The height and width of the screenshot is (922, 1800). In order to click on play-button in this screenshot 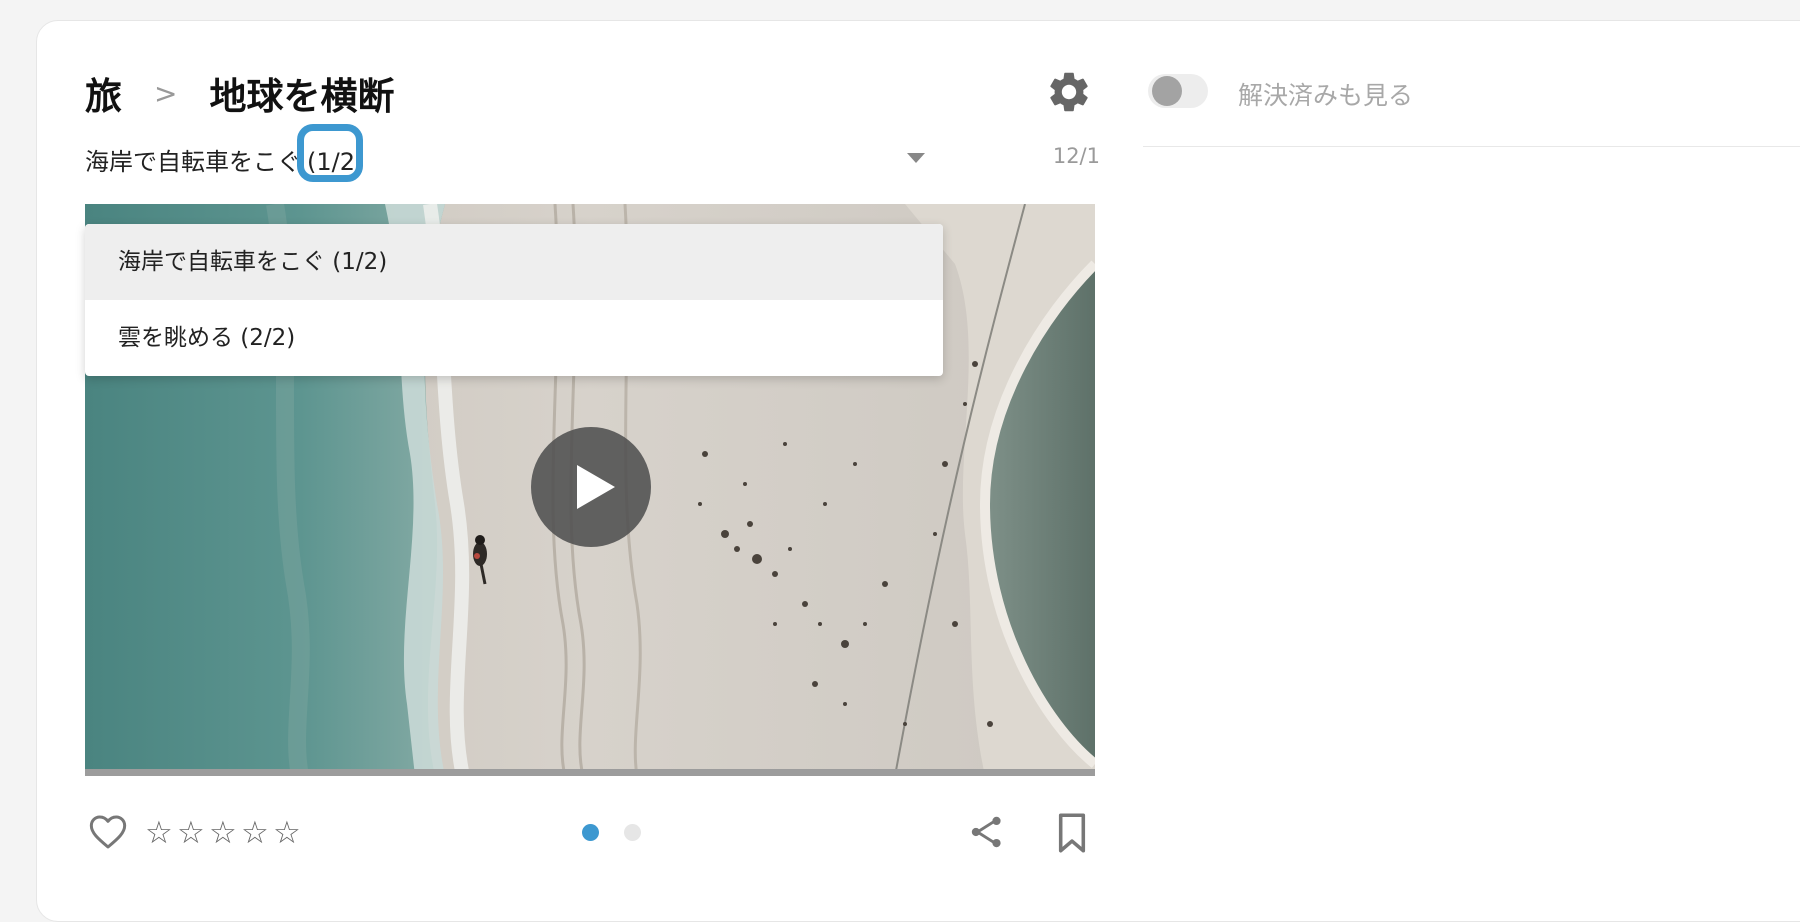, I will do `click(591, 487)`.